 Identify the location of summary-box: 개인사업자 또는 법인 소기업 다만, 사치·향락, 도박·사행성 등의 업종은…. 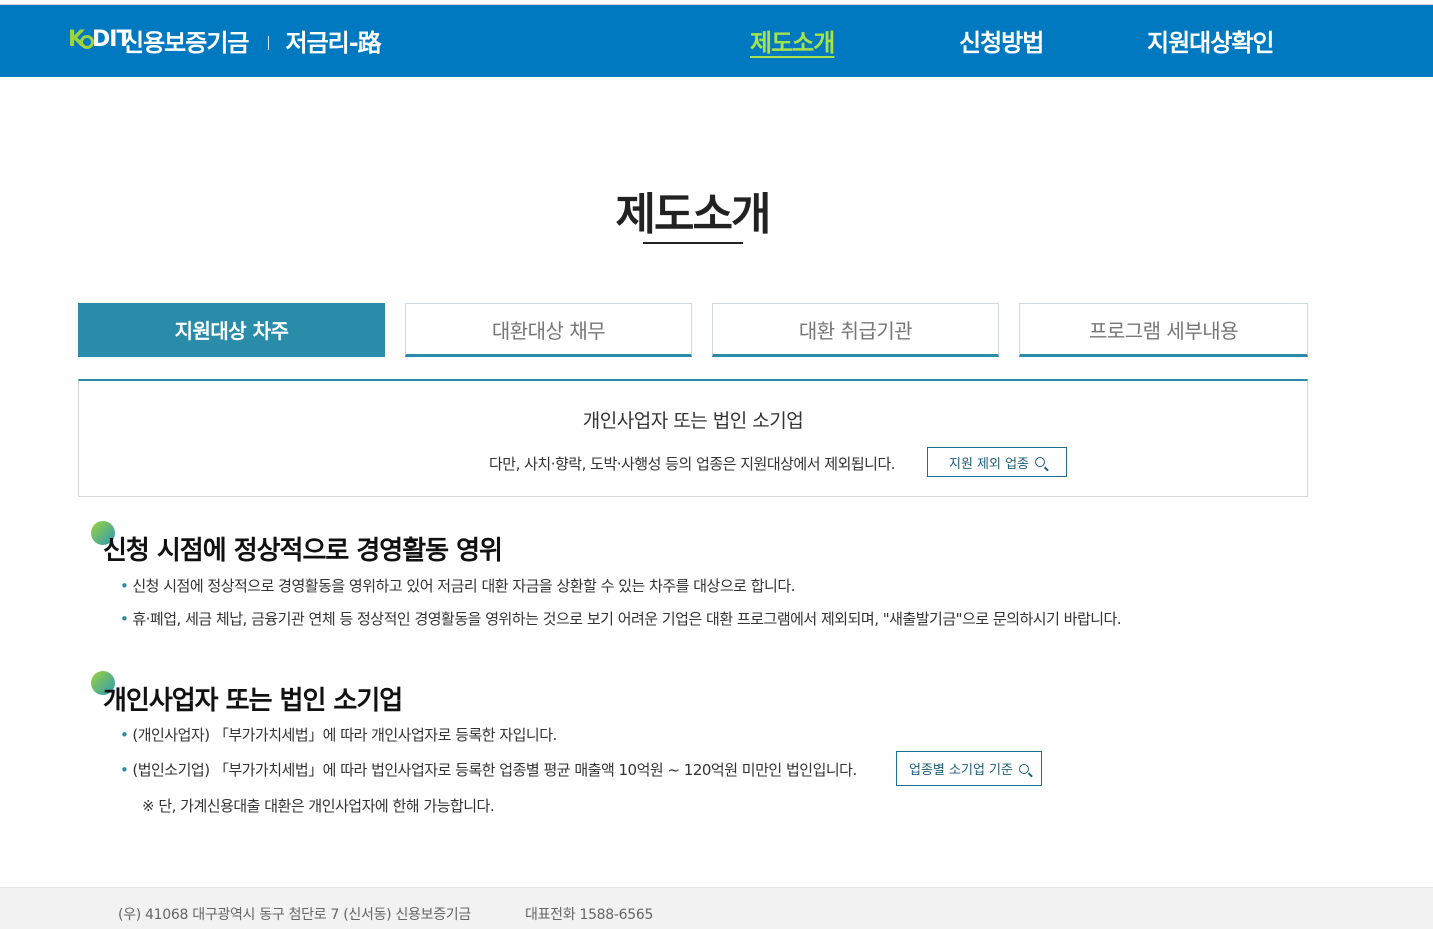
(693, 438).